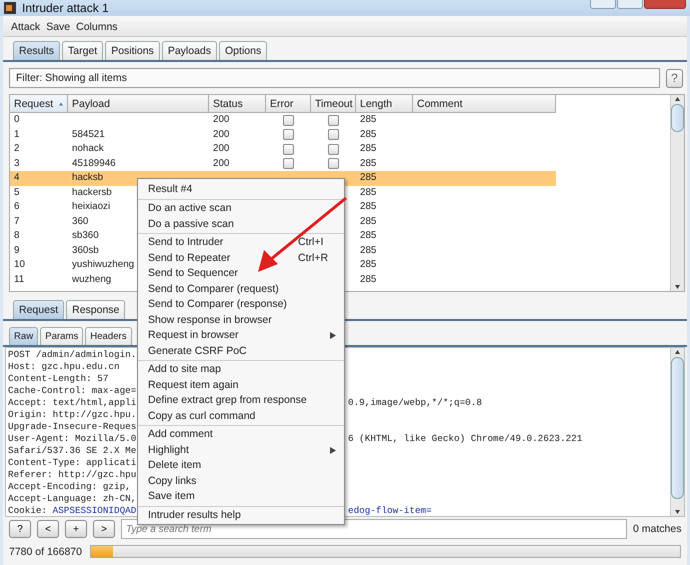 This screenshot has width=690, height=565. What do you see at coordinates (657, 529) in the screenshot?
I see `match-count: 0 matches` at bounding box center [657, 529].